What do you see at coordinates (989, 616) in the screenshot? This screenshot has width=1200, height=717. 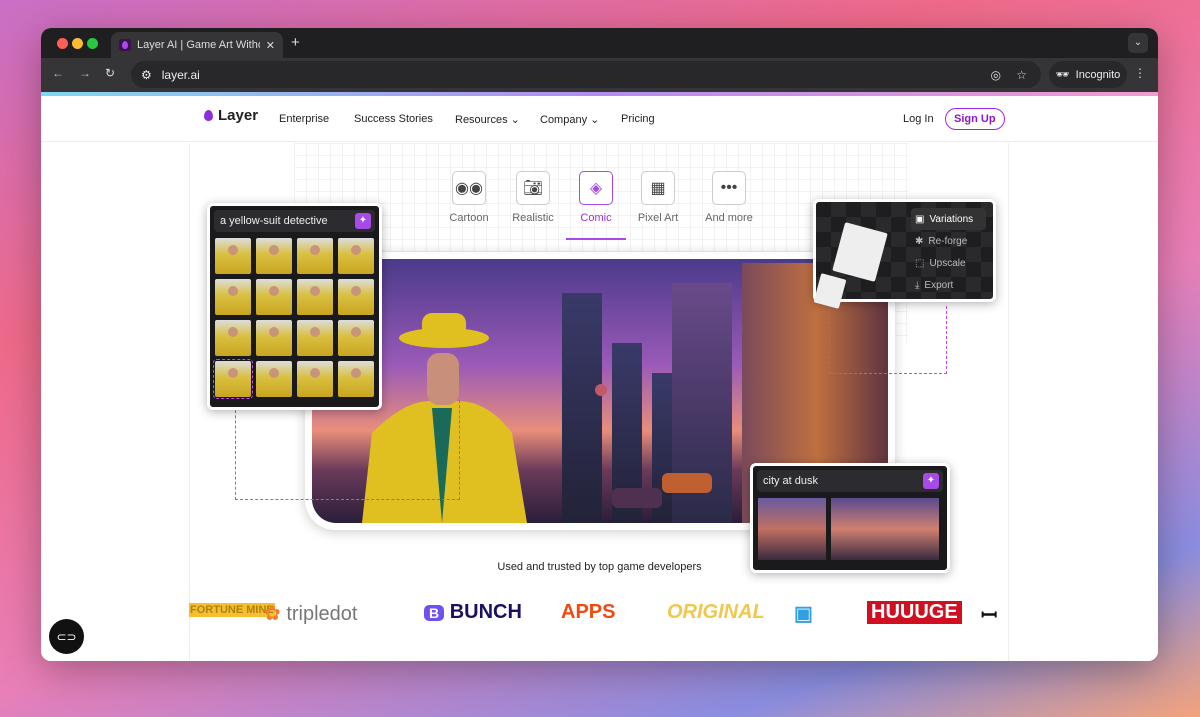 I see `logo-mustache: ꟷ` at bounding box center [989, 616].